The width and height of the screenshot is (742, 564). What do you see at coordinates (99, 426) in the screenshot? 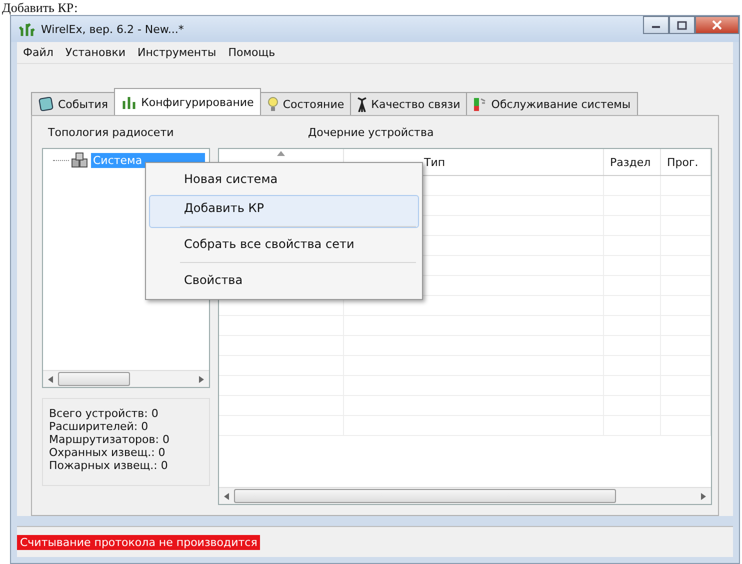
I see `stat-line: Расширителей: 0` at bounding box center [99, 426].